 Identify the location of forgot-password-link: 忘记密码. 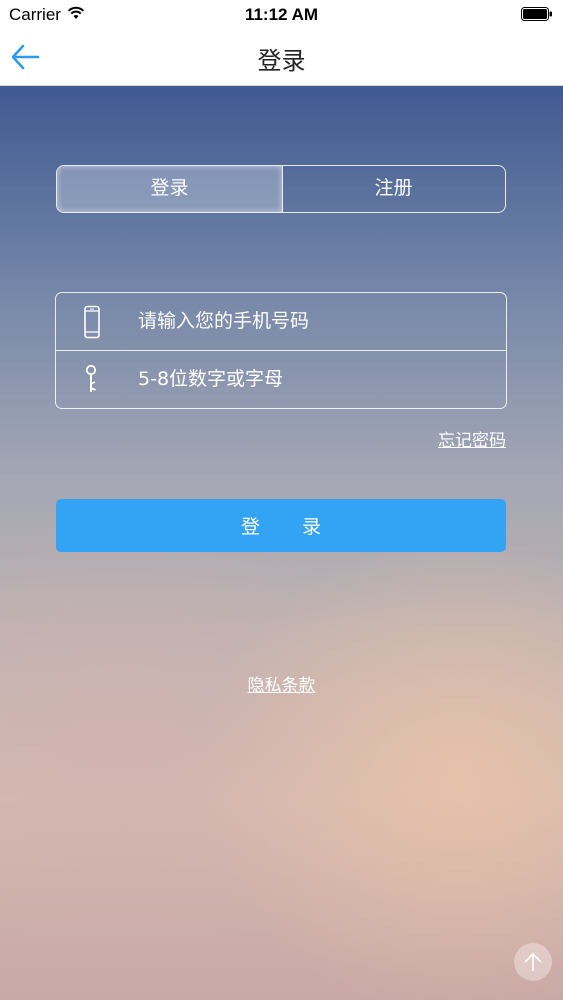
(472, 438).